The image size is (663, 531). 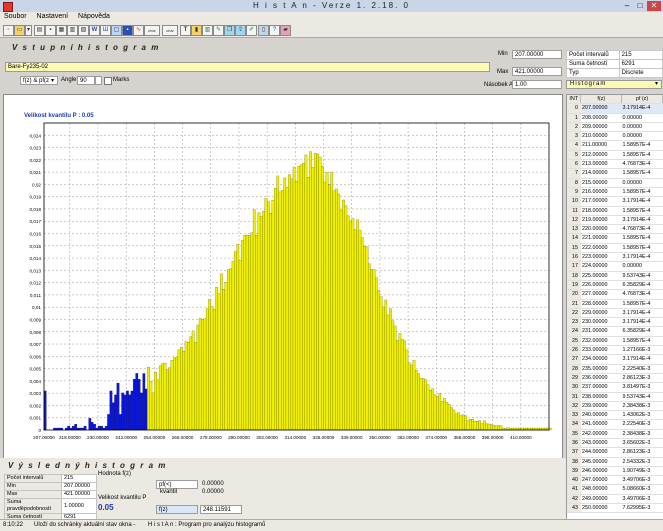 I want to click on export-icon: ⇪, so click(x=240, y=30).